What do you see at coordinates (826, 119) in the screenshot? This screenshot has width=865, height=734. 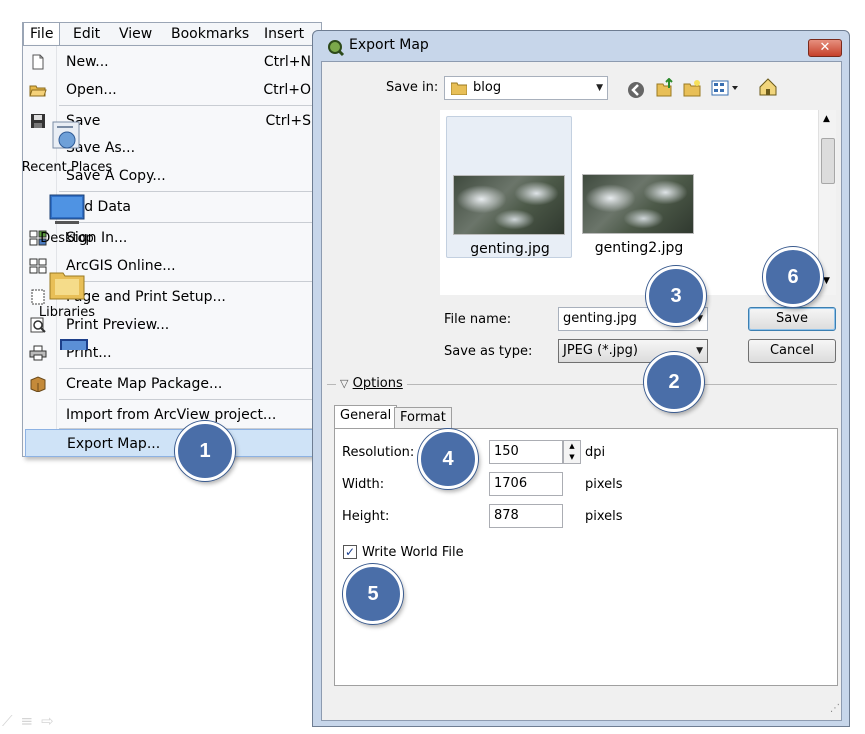 I see `scroll-up-icon: ▲` at bounding box center [826, 119].